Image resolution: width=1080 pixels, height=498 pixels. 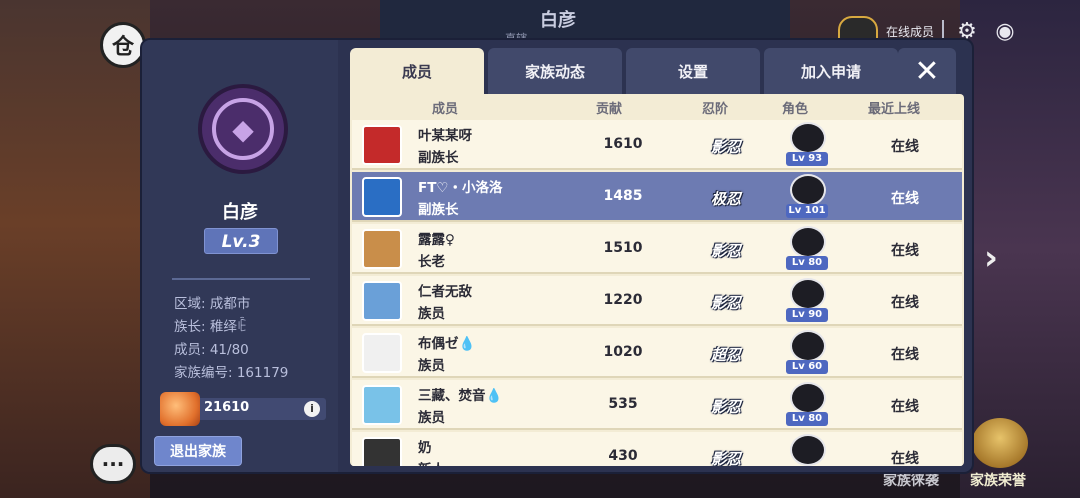 I want to click on member-role: 新人, so click(x=431, y=462).